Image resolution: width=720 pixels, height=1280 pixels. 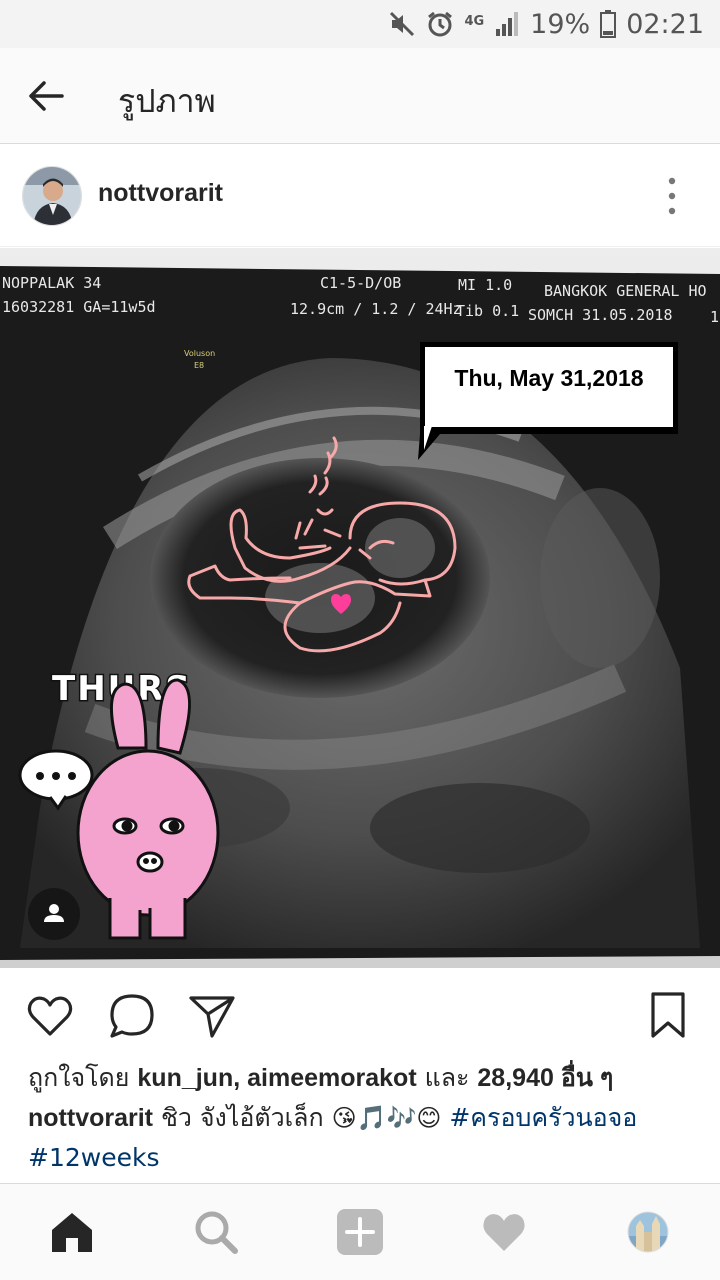 I want to click on more-options-button, so click(x=672, y=196).